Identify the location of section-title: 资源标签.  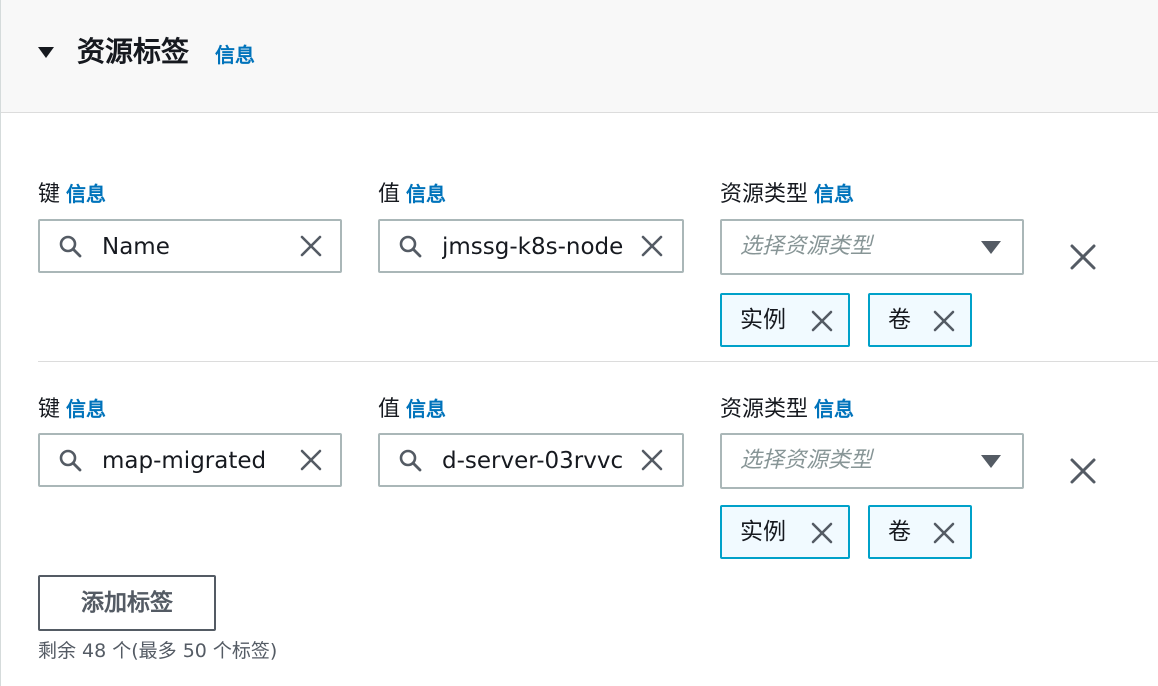
(133, 51).